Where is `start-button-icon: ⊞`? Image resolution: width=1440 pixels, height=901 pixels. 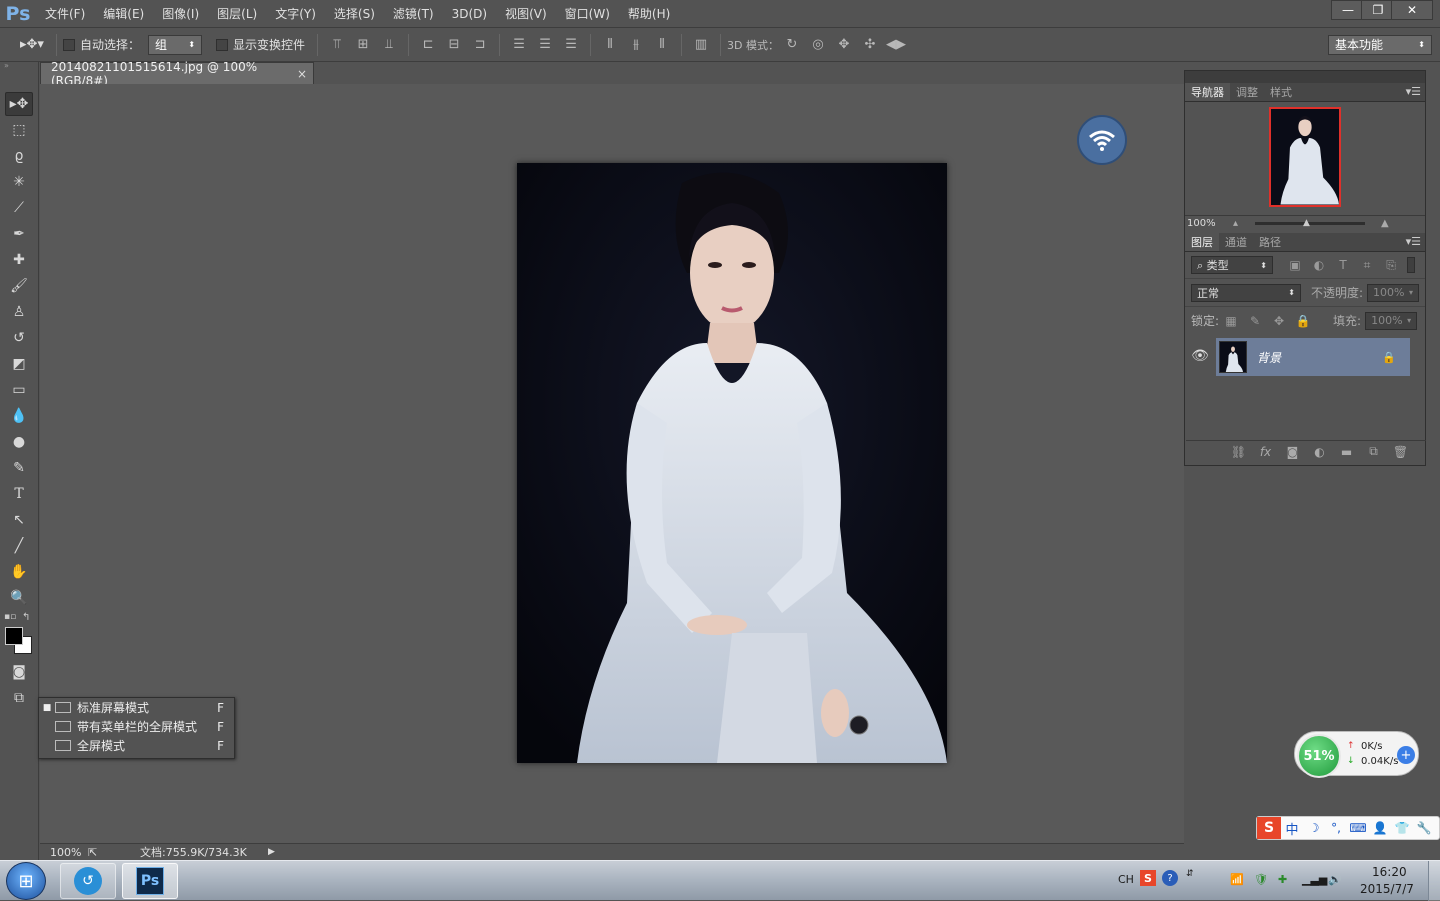
start-button-icon: ⊞ is located at coordinates (26, 881).